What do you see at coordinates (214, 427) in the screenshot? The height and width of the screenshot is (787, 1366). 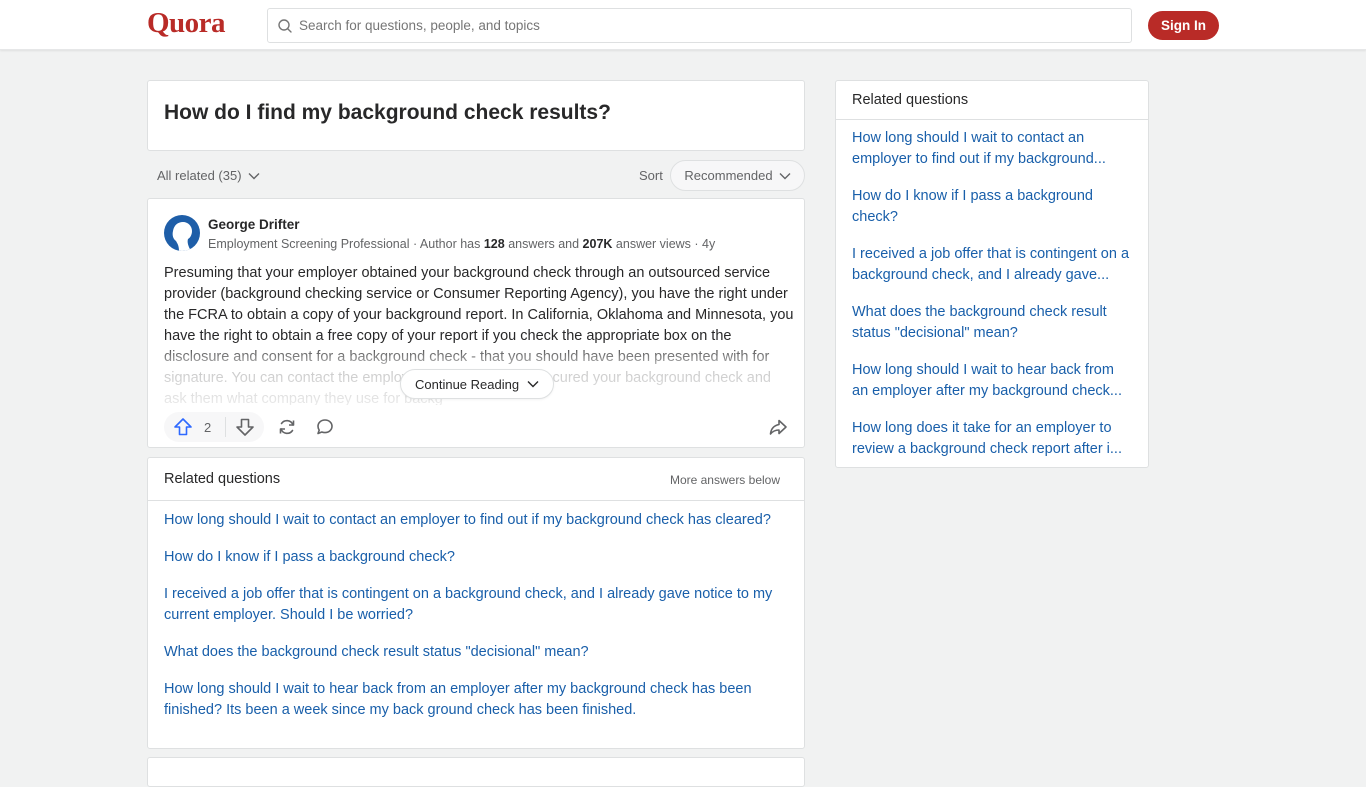 I see `vote-pill: 2` at bounding box center [214, 427].